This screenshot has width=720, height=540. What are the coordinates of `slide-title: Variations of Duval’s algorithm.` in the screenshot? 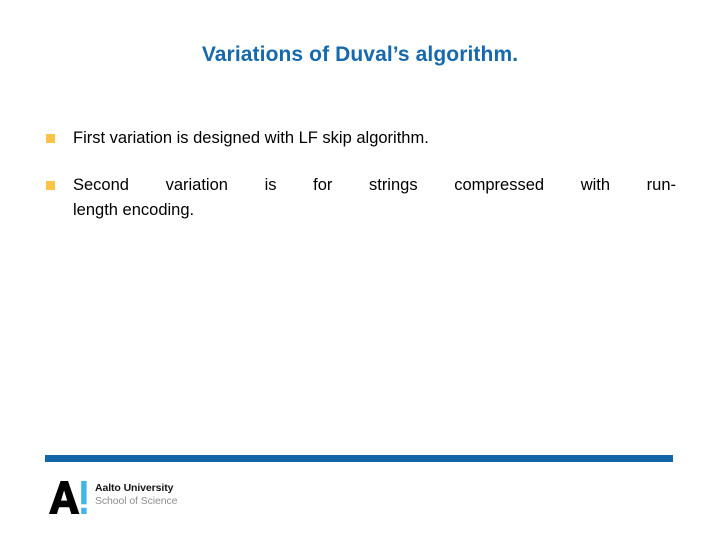 It's located at (360, 54).